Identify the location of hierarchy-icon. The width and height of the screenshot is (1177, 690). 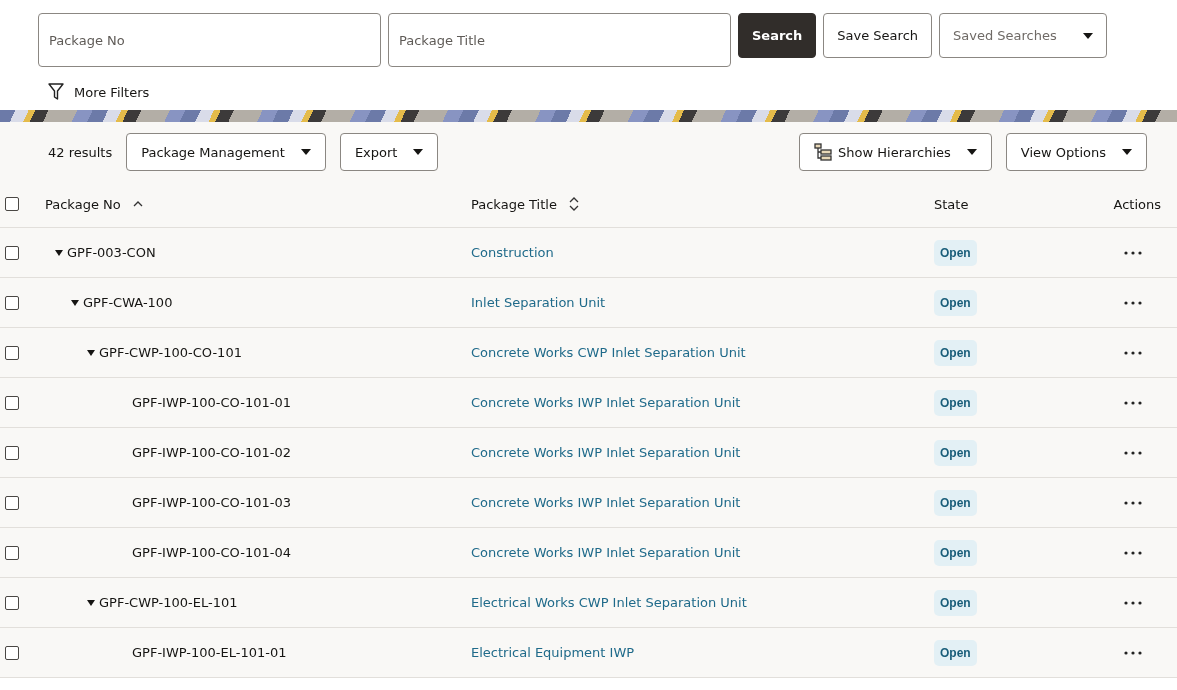
(823, 152).